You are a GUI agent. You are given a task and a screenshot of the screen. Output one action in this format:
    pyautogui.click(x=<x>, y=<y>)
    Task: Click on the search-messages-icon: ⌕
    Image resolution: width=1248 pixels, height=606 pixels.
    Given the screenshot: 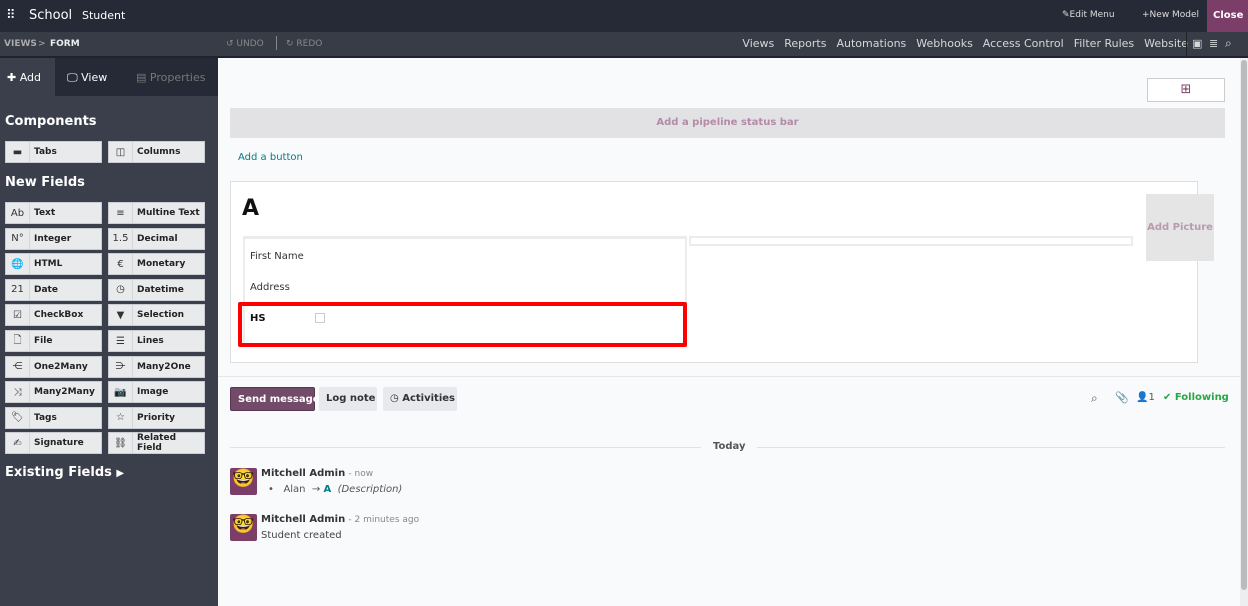 What is the action you would take?
    pyautogui.click(x=1094, y=398)
    